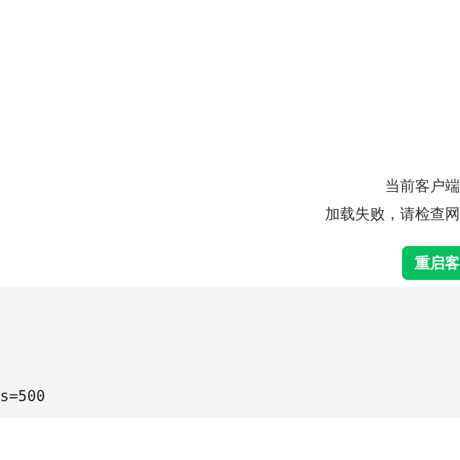  What do you see at coordinates (431, 263) in the screenshot?
I see `restart-button: 重启客` at bounding box center [431, 263].